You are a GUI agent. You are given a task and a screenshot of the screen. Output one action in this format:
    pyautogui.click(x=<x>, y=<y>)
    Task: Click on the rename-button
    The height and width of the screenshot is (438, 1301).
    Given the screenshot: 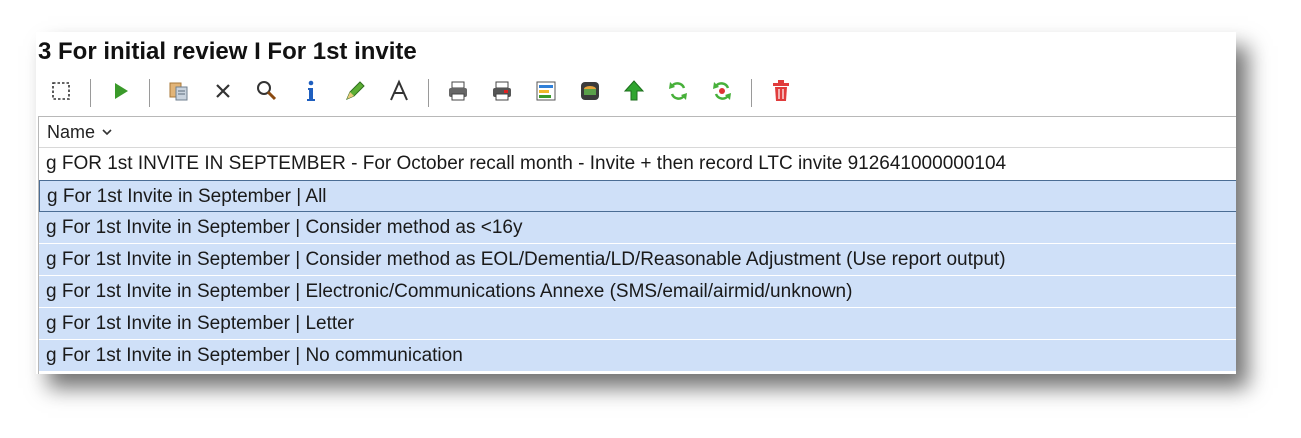 What is the action you would take?
    pyautogui.click(x=399, y=93)
    